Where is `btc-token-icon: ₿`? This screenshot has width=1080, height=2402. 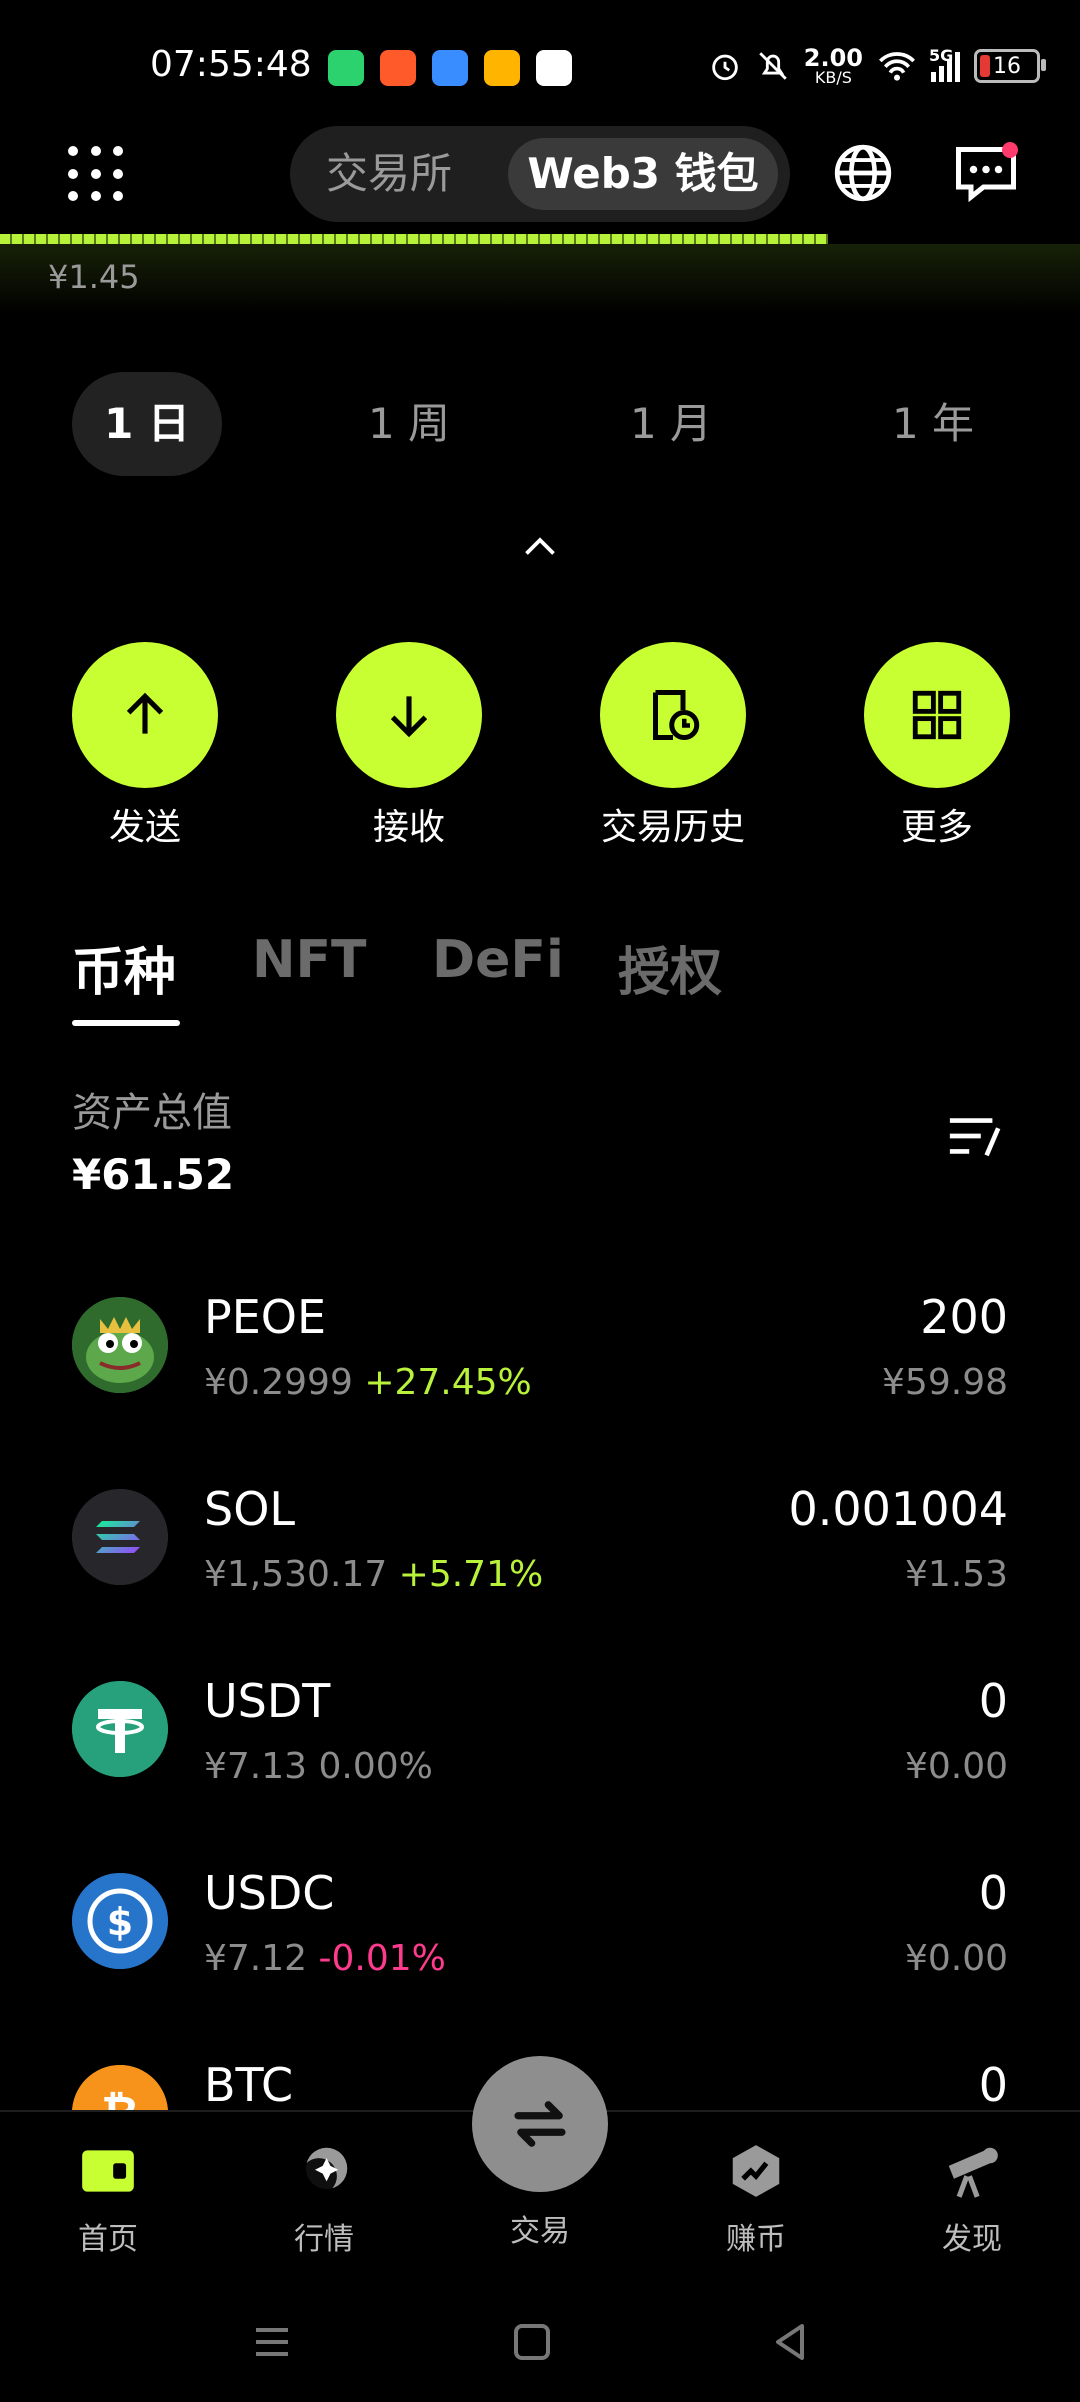 btc-token-icon: ₿ is located at coordinates (120, 2087).